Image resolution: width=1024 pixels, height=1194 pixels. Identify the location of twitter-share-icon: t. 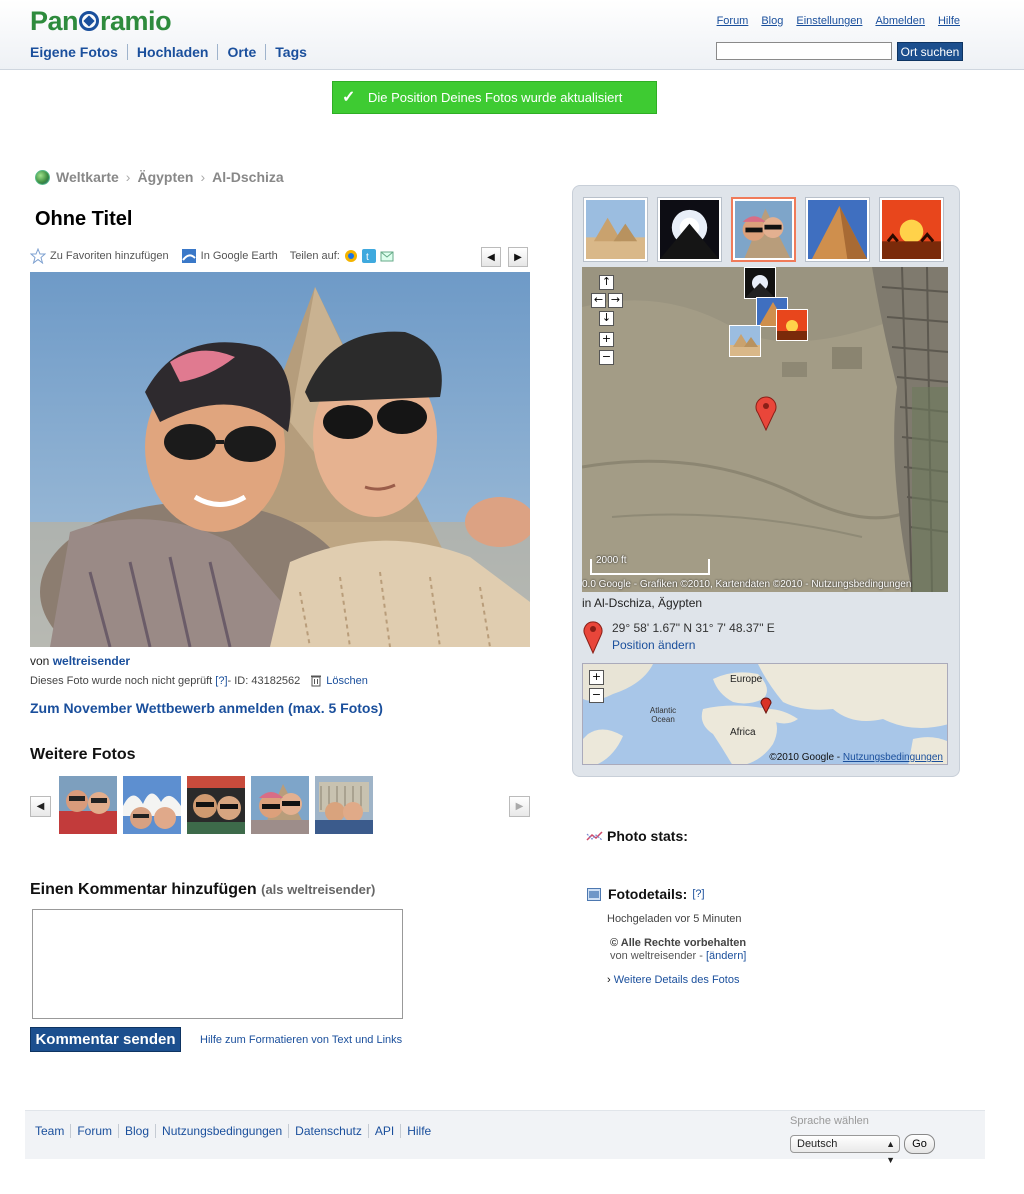
(368, 256).